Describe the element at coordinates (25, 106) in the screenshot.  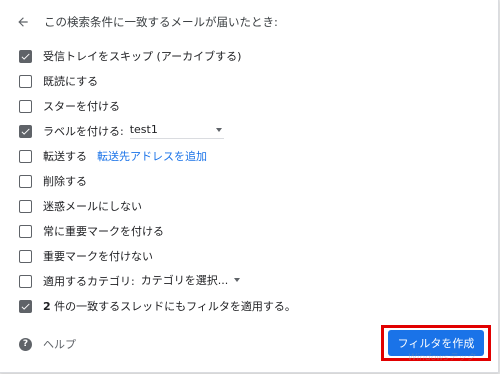
I see `star-checkbox` at that location.